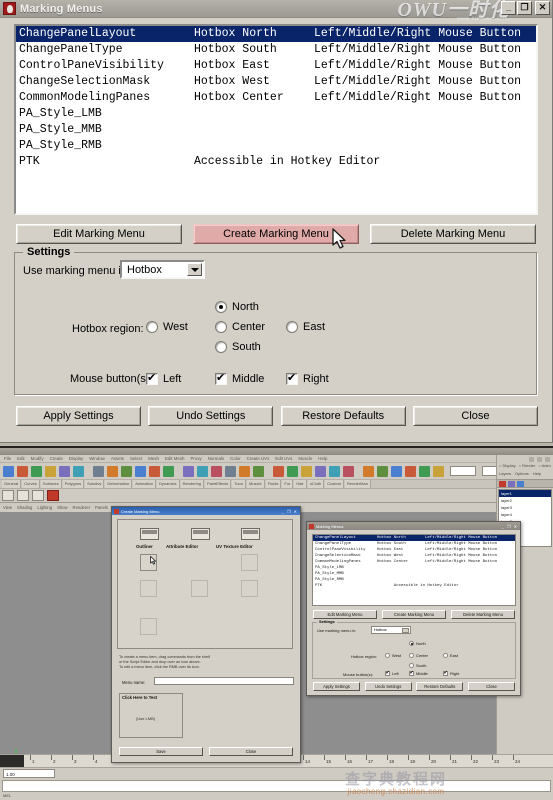  I want to click on maya-range-slider: 1.00, so click(276, 773).